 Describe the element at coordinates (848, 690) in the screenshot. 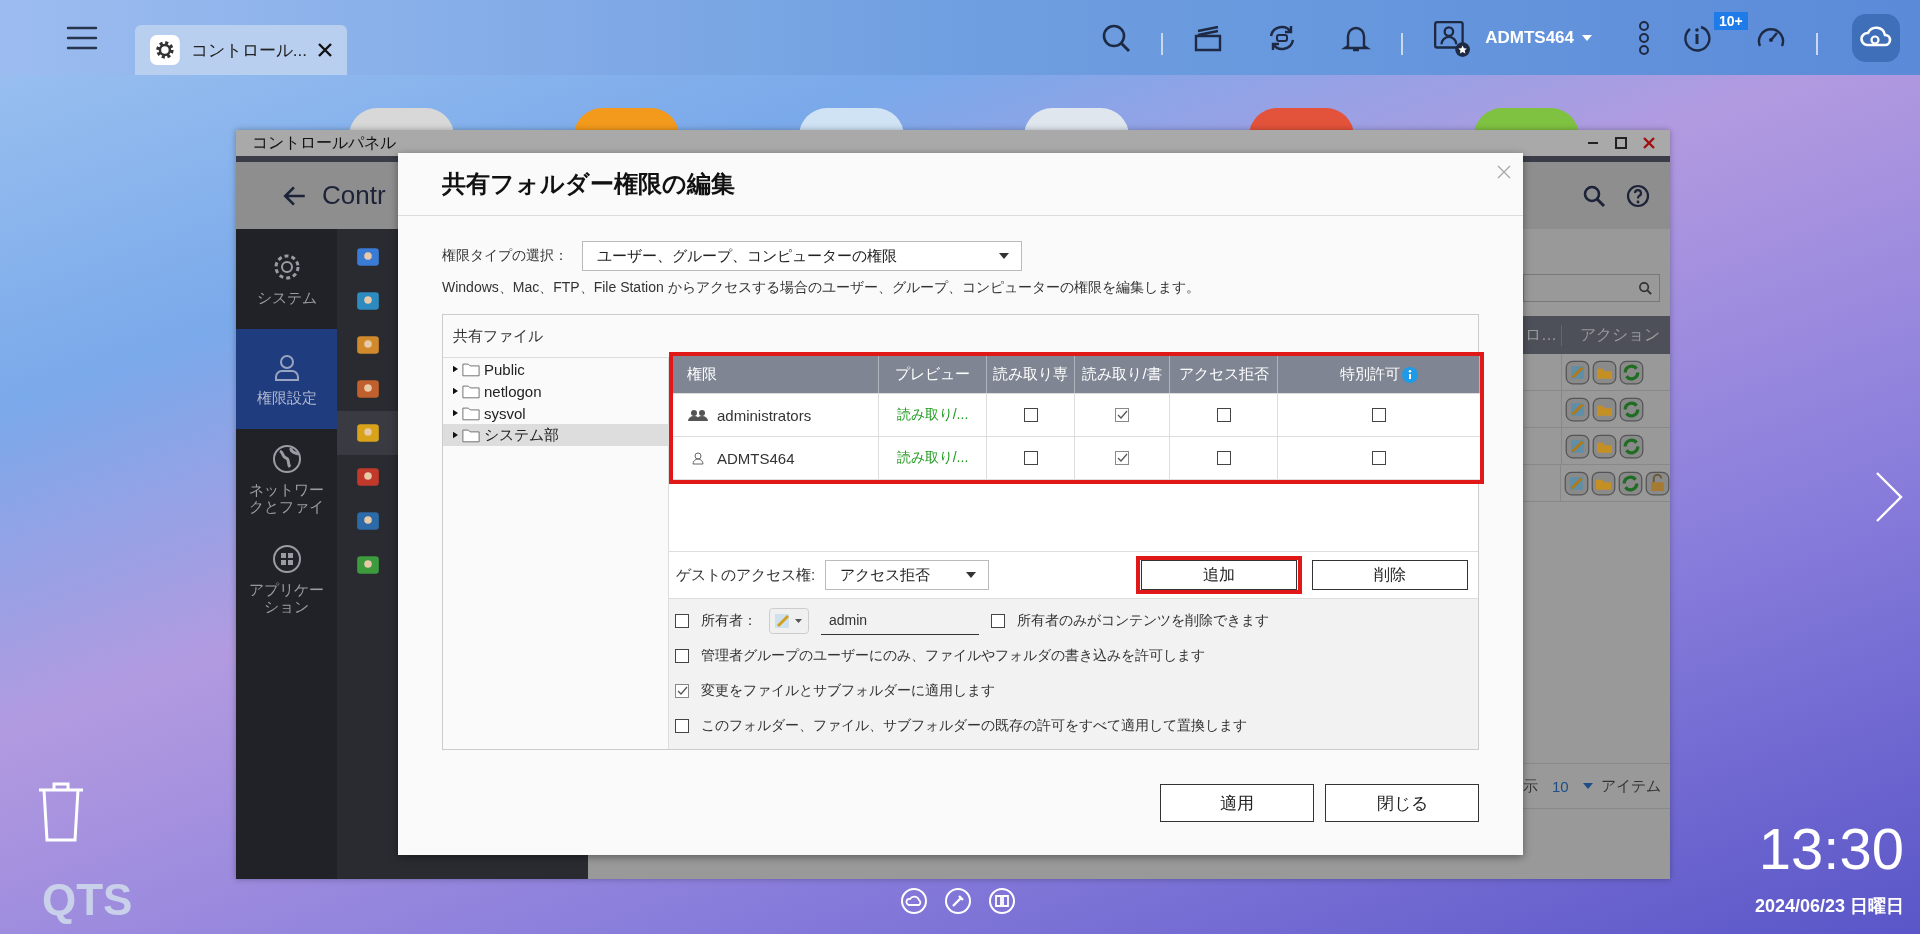

I see `checkbox-label: 変更をファイルとサブフォルダーに適用します` at that location.